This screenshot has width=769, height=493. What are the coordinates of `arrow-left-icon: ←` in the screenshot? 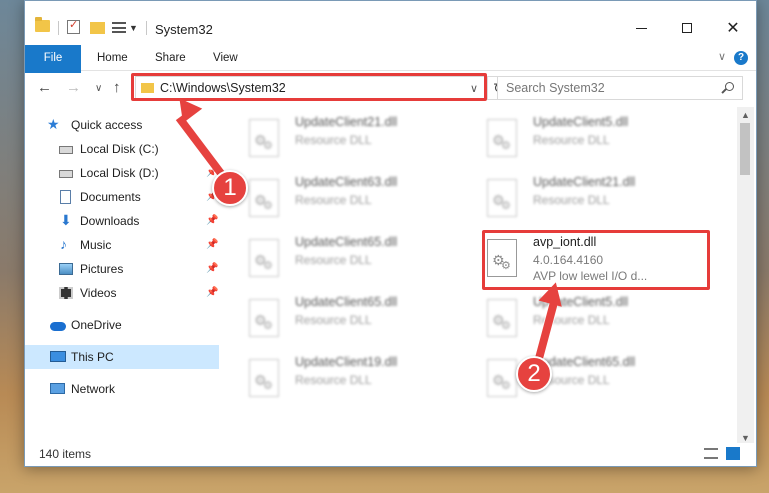 It's located at (44, 87).